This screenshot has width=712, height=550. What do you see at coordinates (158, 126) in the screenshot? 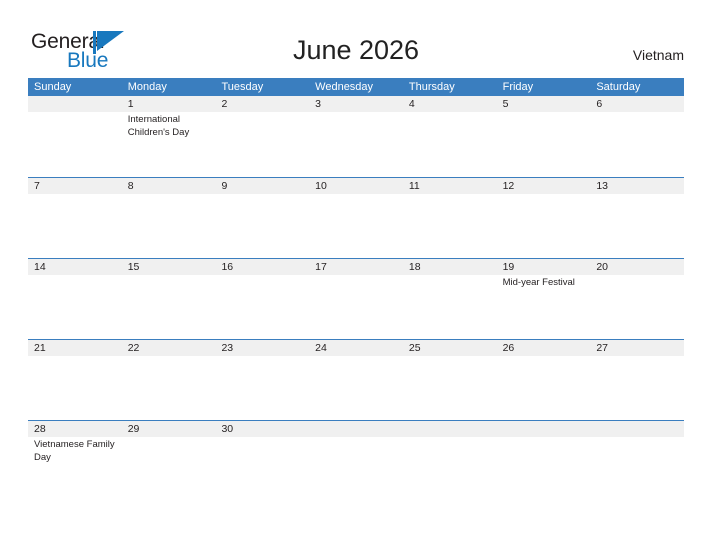
I see `holiday-event-label: International Children's Day` at bounding box center [158, 126].